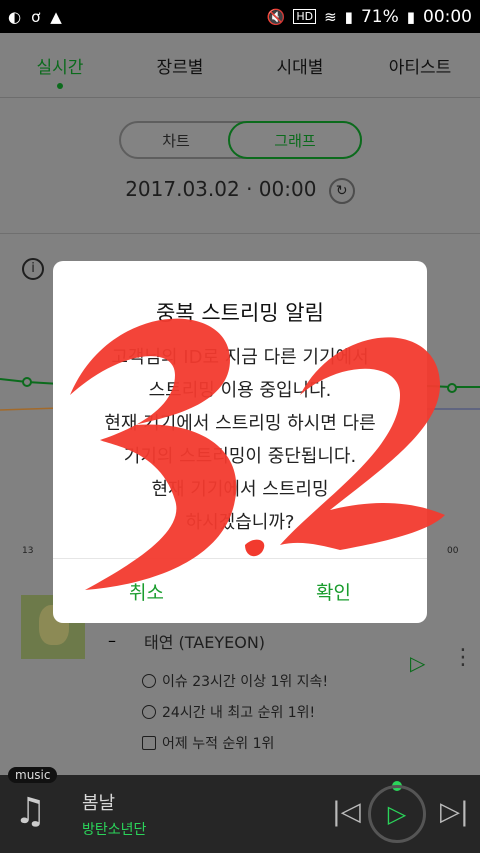 Image resolution: width=480 pixels, height=853 pixels. I want to click on now-playing-title: 봄날, so click(98, 802).